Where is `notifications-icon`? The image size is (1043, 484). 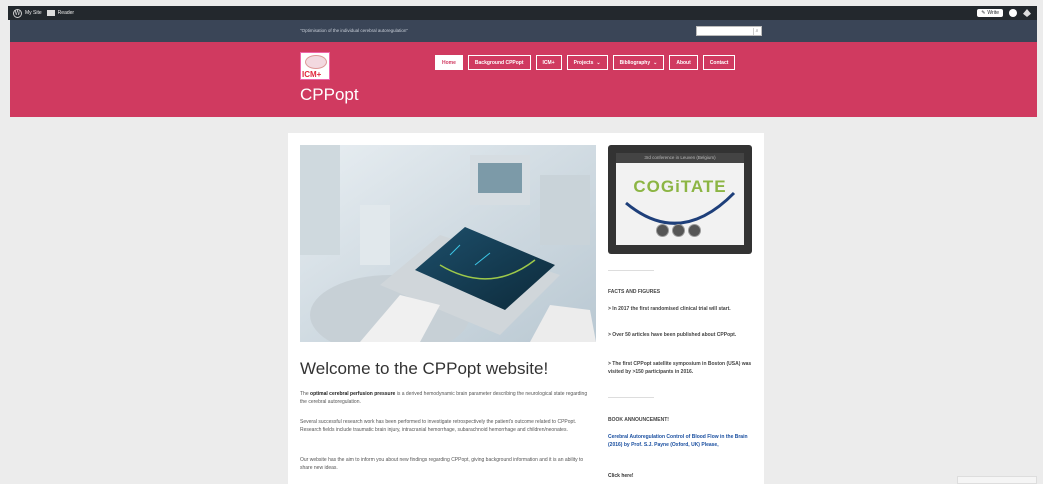 notifications-icon is located at coordinates (1027, 13).